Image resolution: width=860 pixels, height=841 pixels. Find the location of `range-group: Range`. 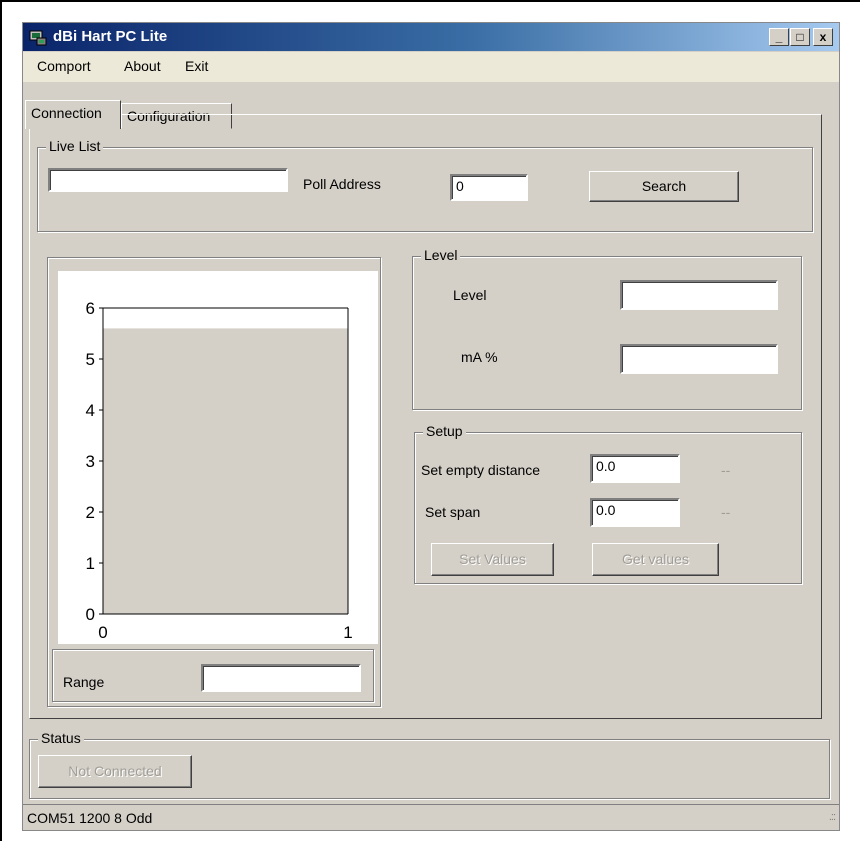

range-group: Range is located at coordinates (213, 675).